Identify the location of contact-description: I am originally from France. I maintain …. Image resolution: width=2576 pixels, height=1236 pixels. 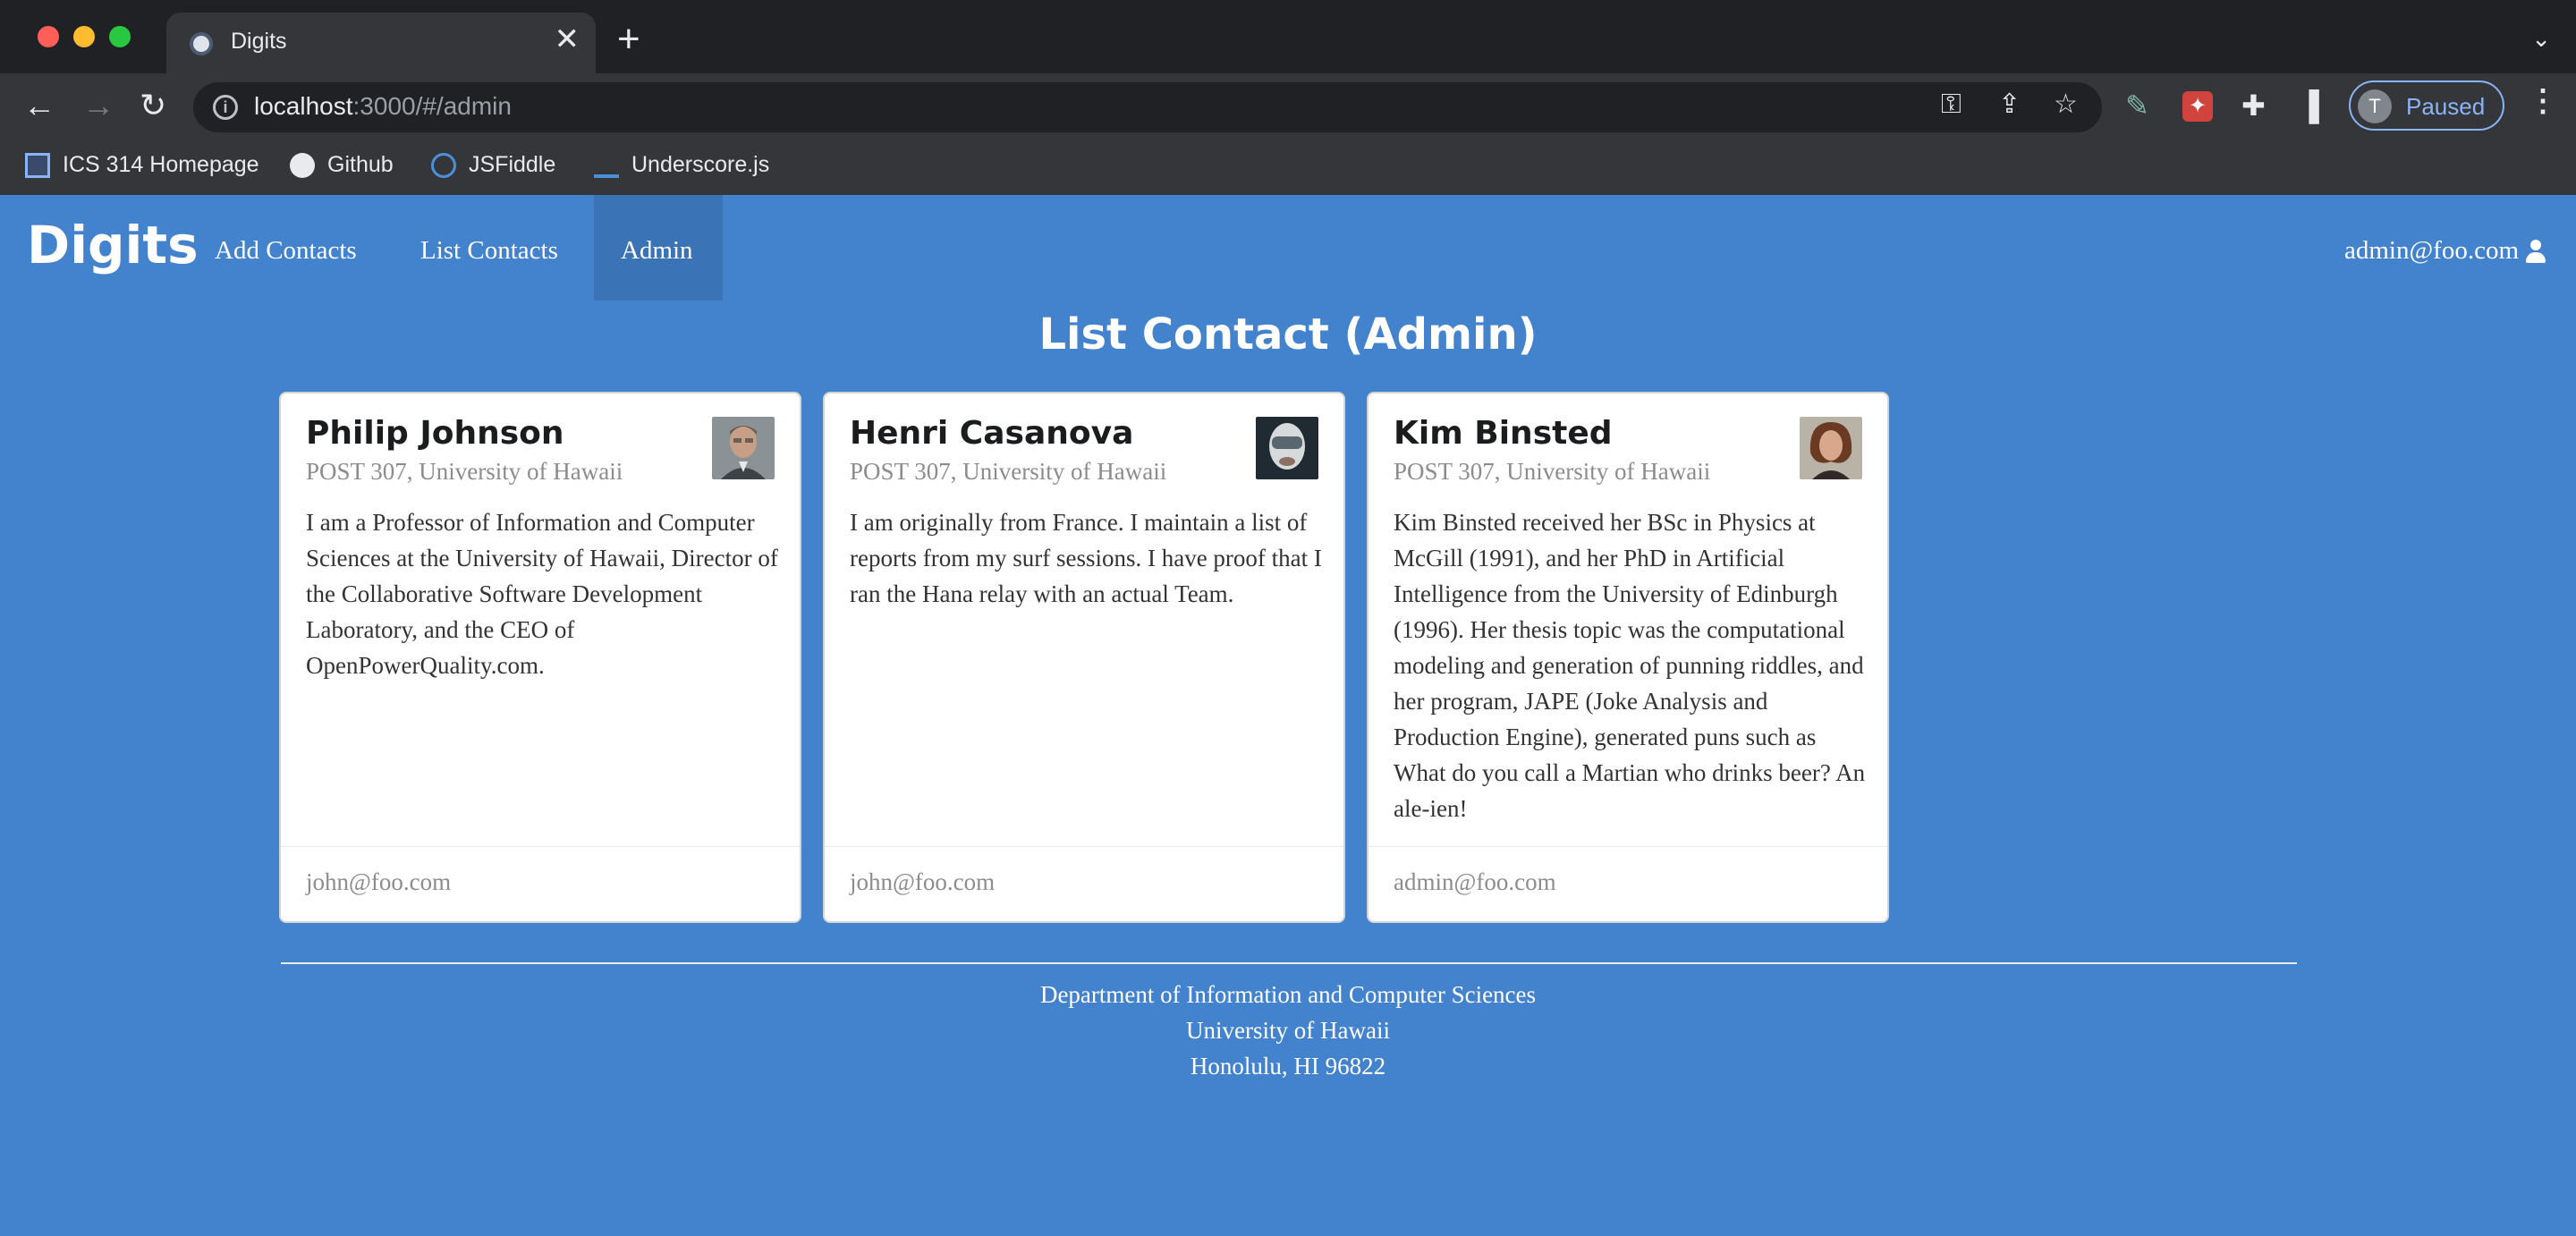
(1086, 558).